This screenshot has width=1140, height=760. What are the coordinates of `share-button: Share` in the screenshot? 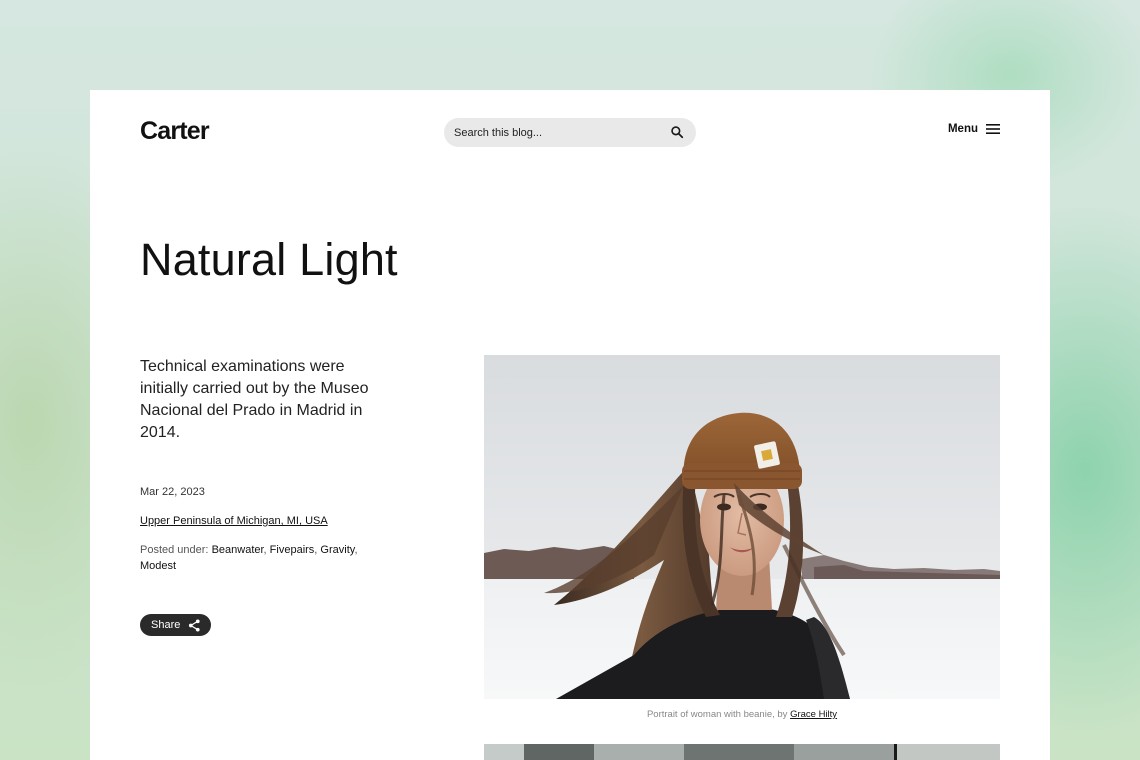 It's located at (175, 625).